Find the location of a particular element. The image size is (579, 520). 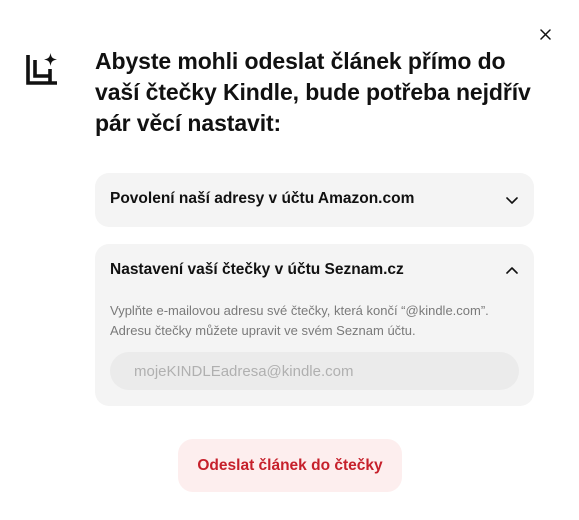

accordion-amazon: Povolení naší adresy v účtu Amazon.com is located at coordinates (314, 200).